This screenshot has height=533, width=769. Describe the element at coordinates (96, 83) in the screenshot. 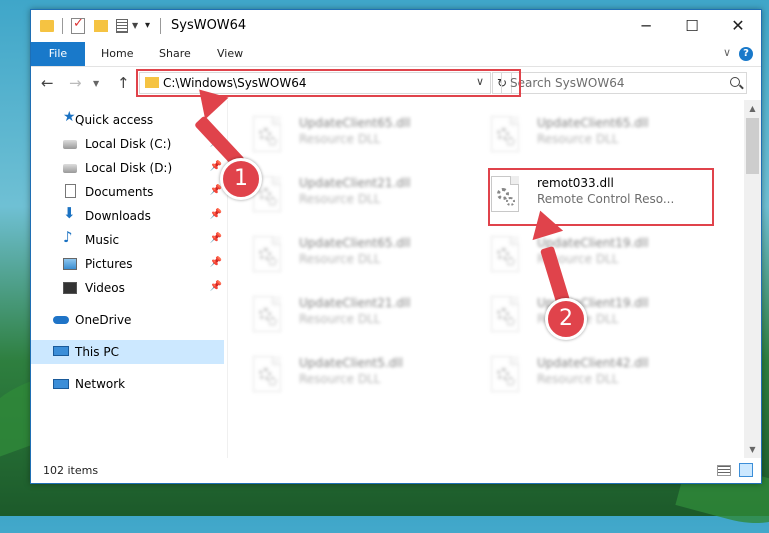

I see `recent-locations-chevron-icon: ▼` at that location.